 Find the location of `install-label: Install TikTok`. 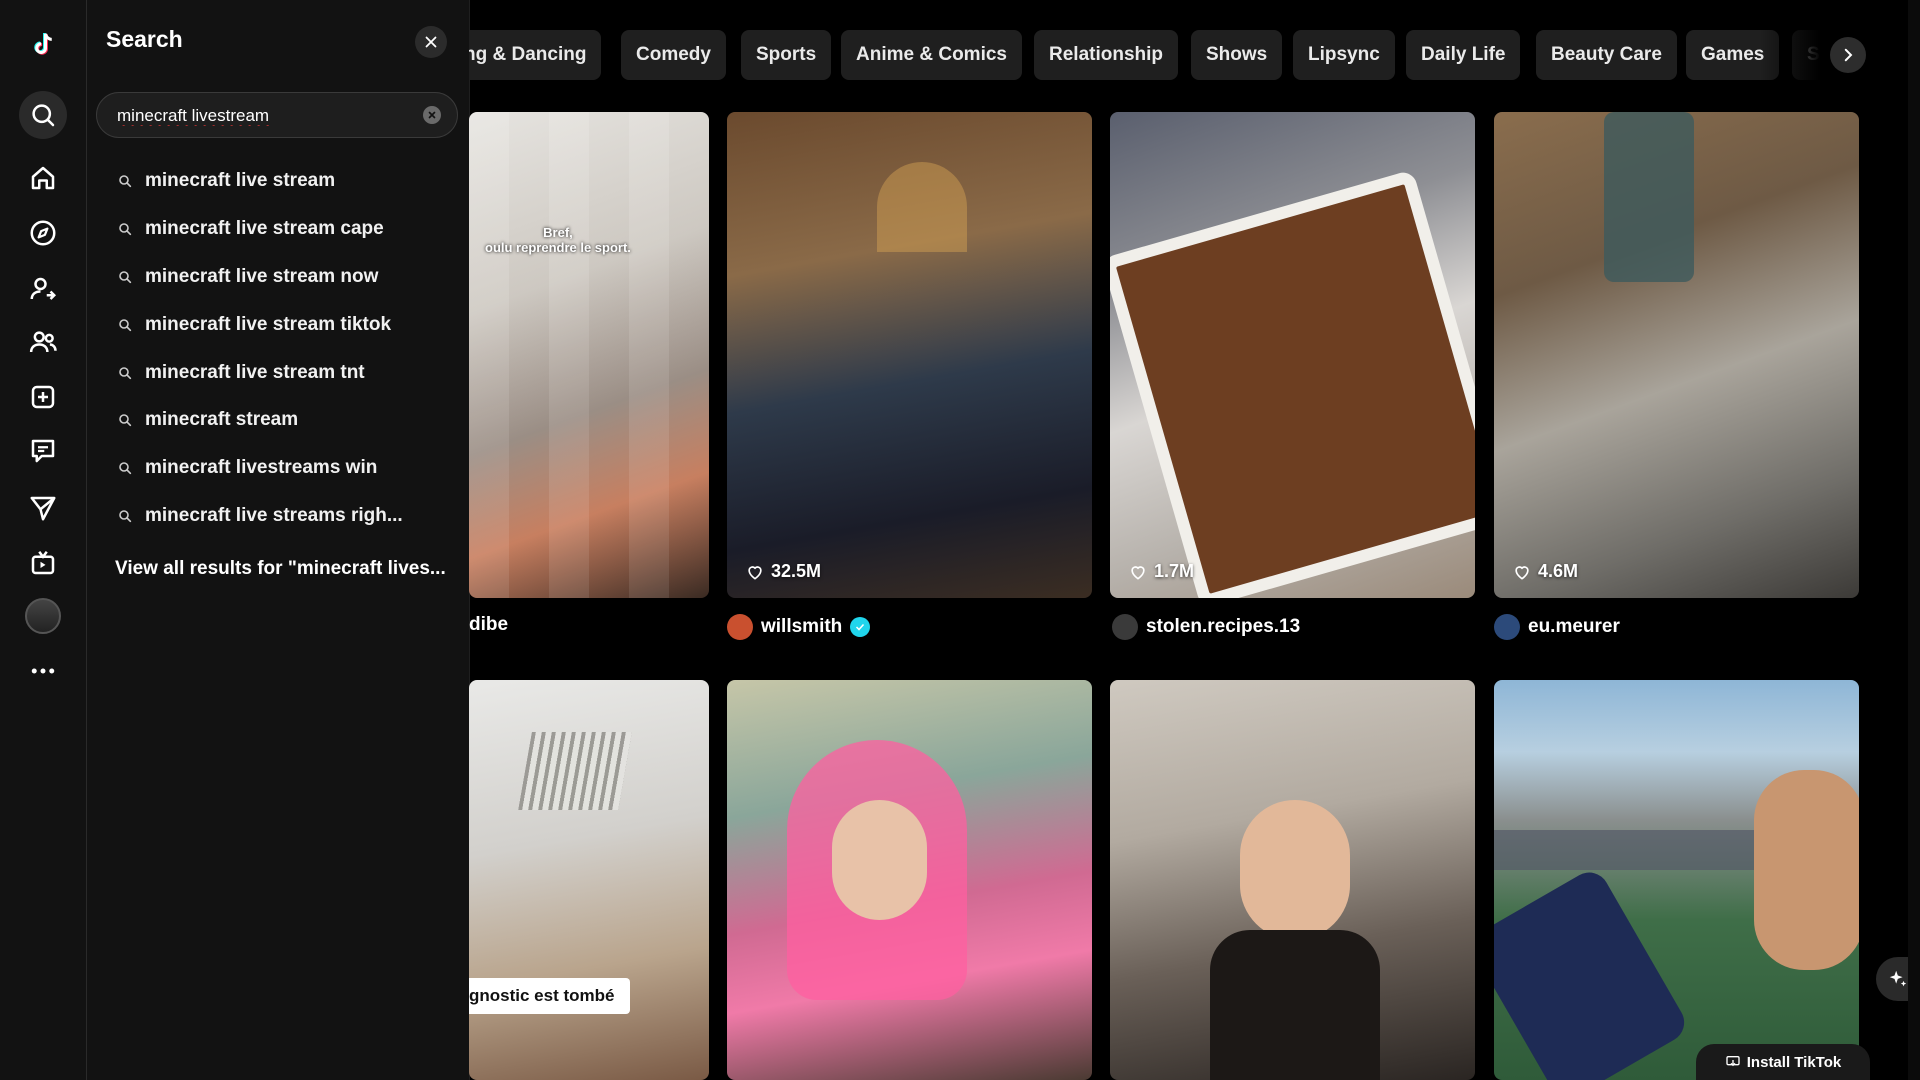

install-label: Install TikTok is located at coordinates (1794, 1062).